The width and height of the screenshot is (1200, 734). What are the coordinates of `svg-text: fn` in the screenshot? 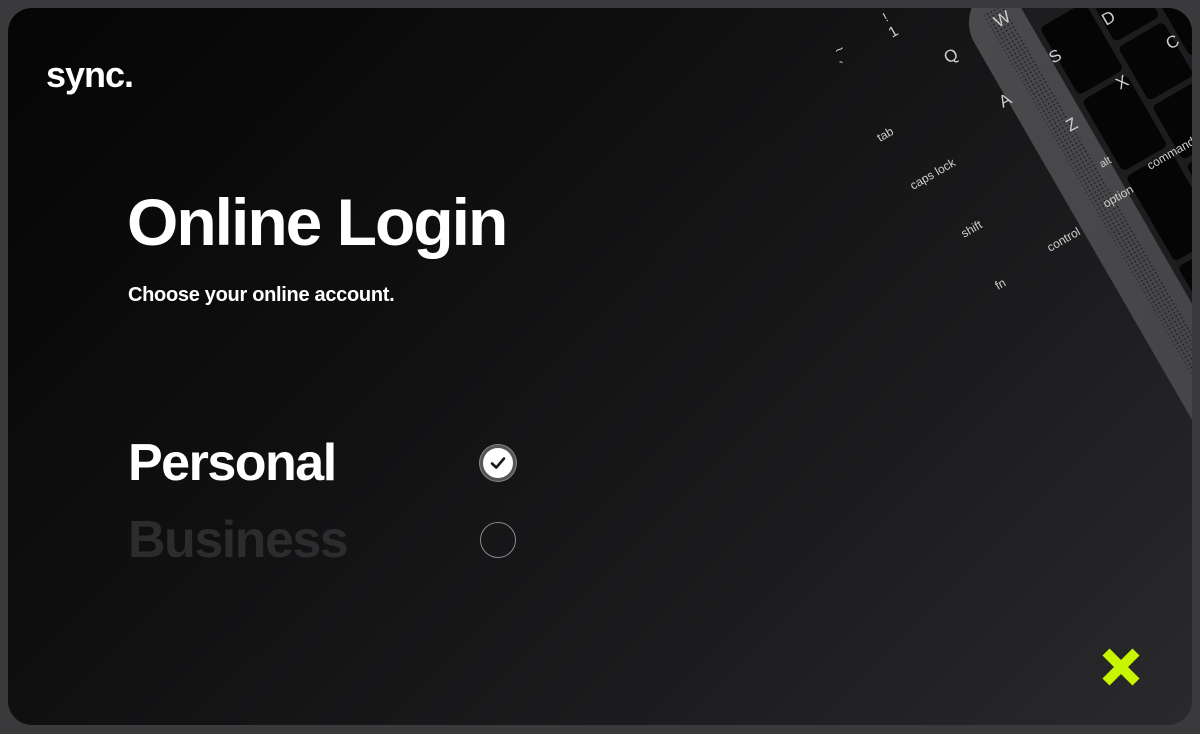 It's located at (1001, 283).